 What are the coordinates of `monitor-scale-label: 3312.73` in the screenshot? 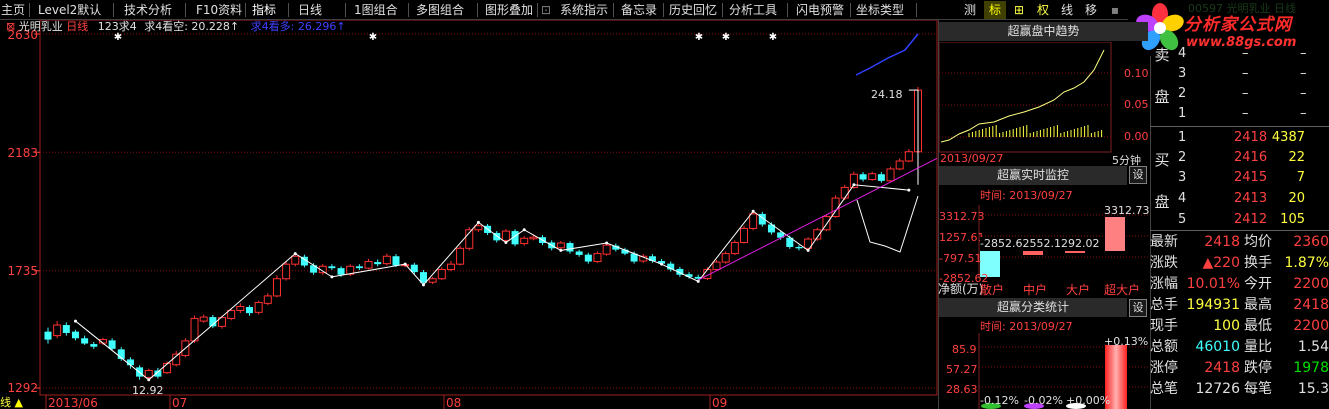 It's located at (962, 216).